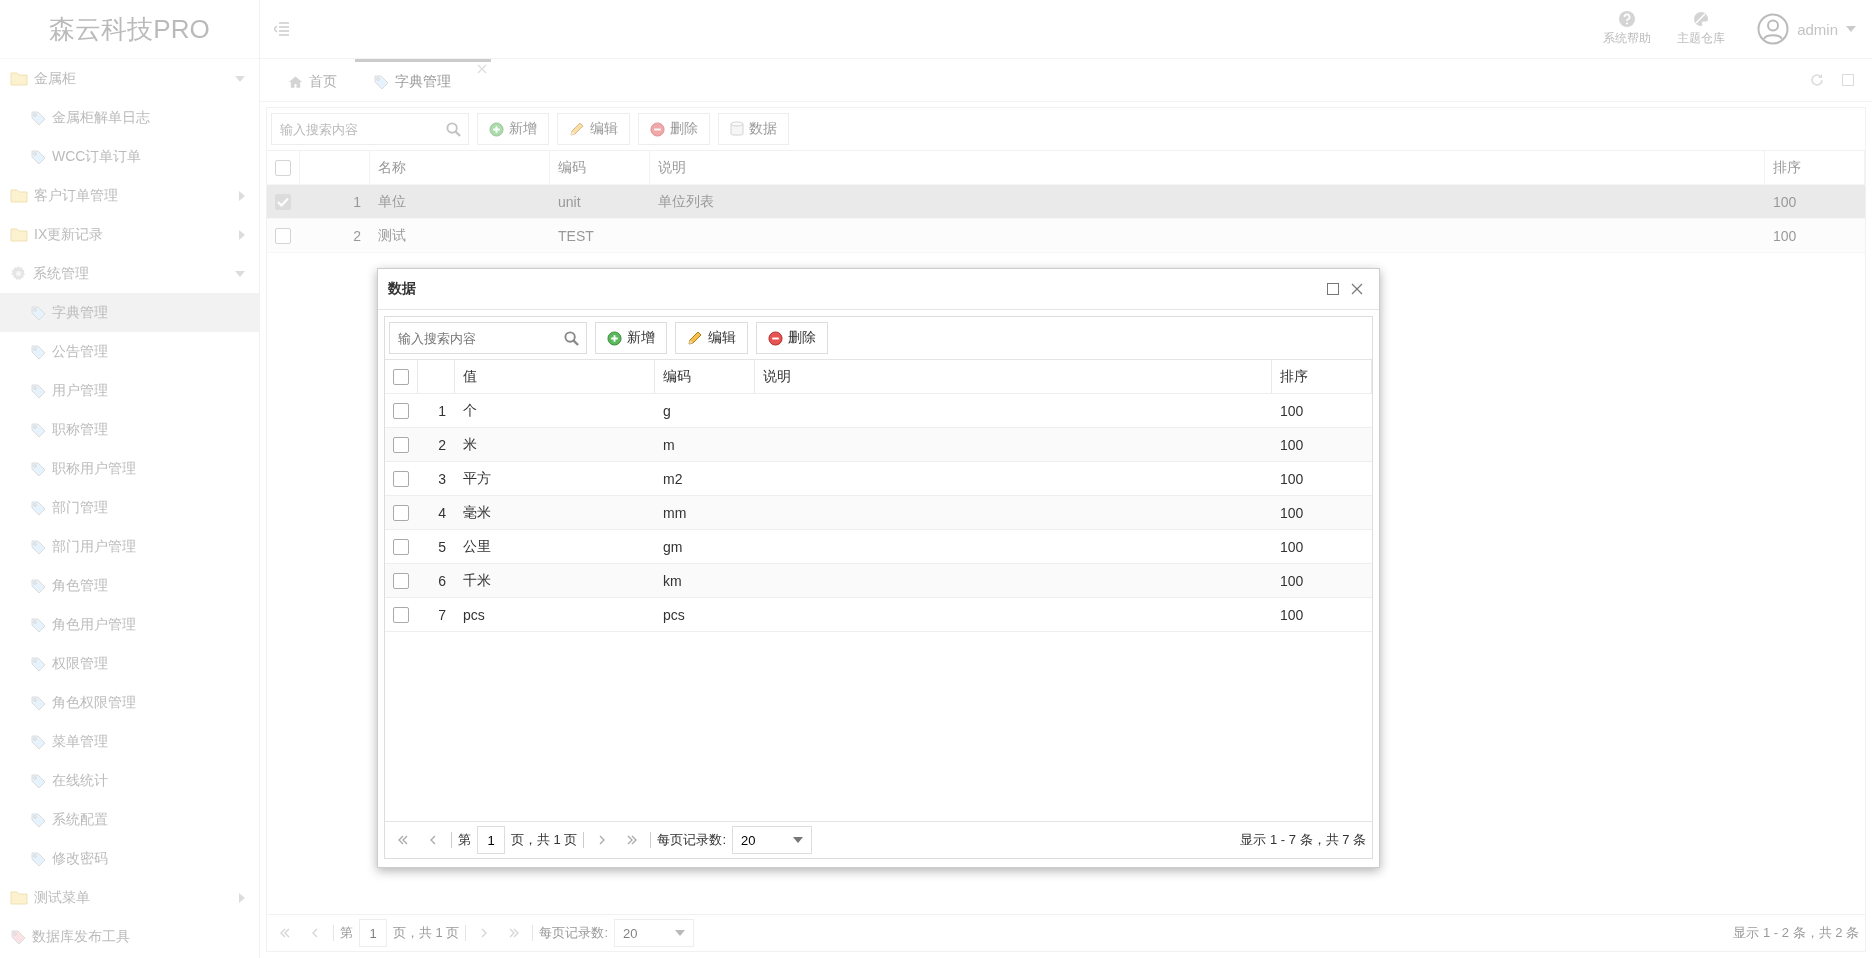 The image size is (1872, 958). I want to click on sidebar-item: IX更新记录, so click(129, 234).